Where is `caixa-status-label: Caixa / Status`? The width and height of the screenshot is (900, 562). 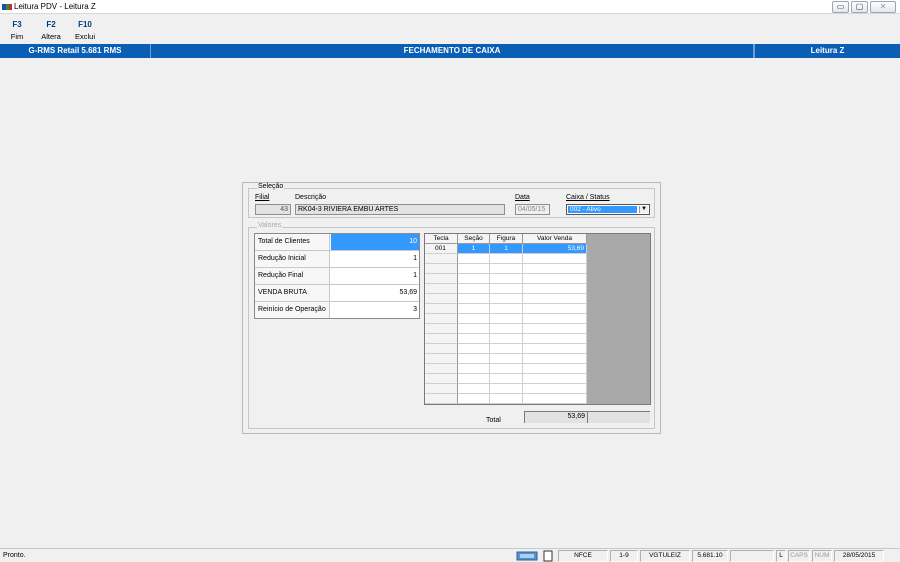
caixa-status-label: Caixa / Status is located at coordinates (588, 197).